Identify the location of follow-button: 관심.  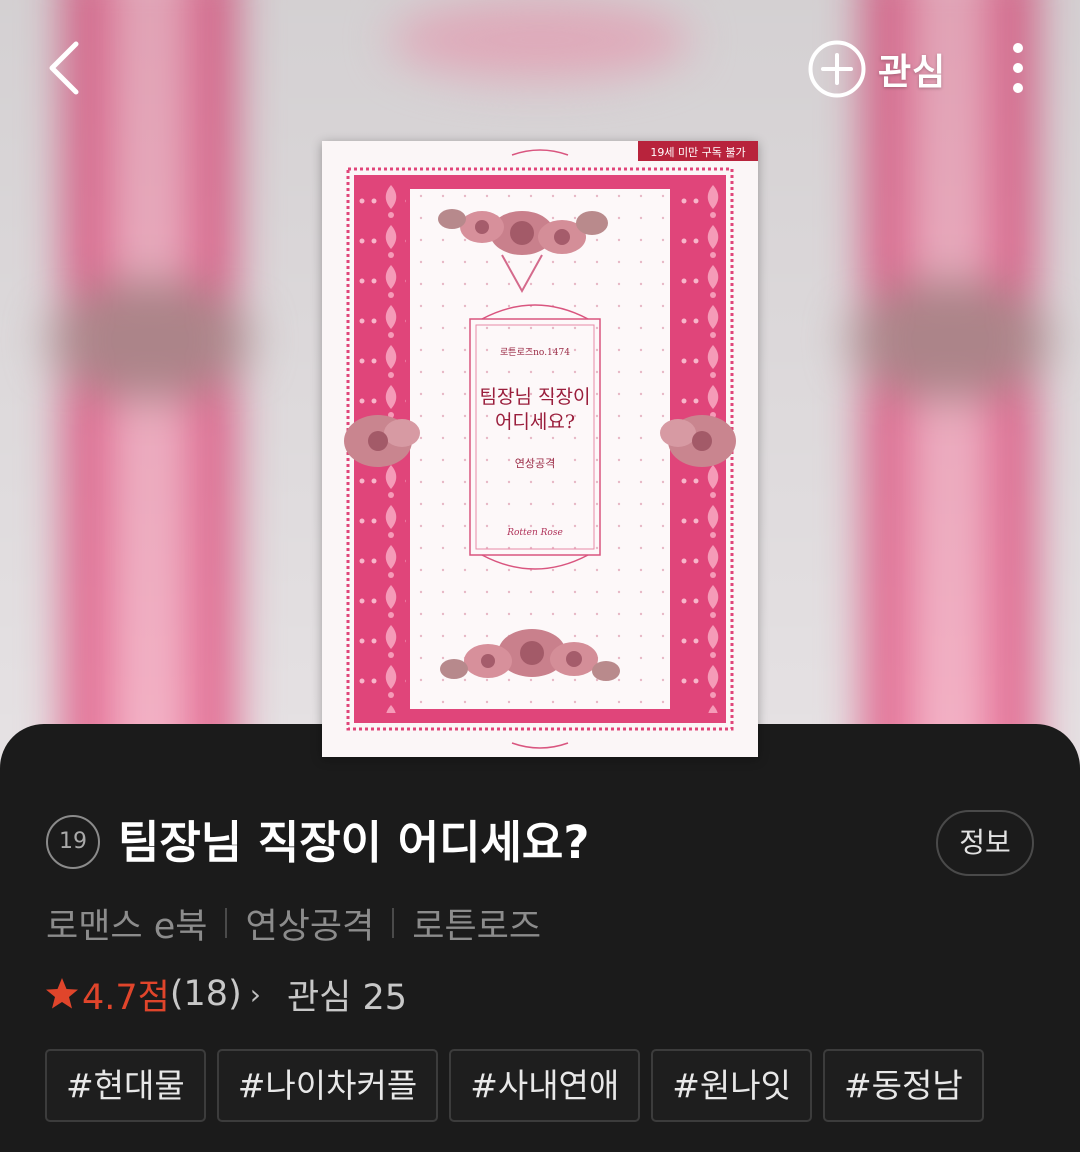
(877, 69).